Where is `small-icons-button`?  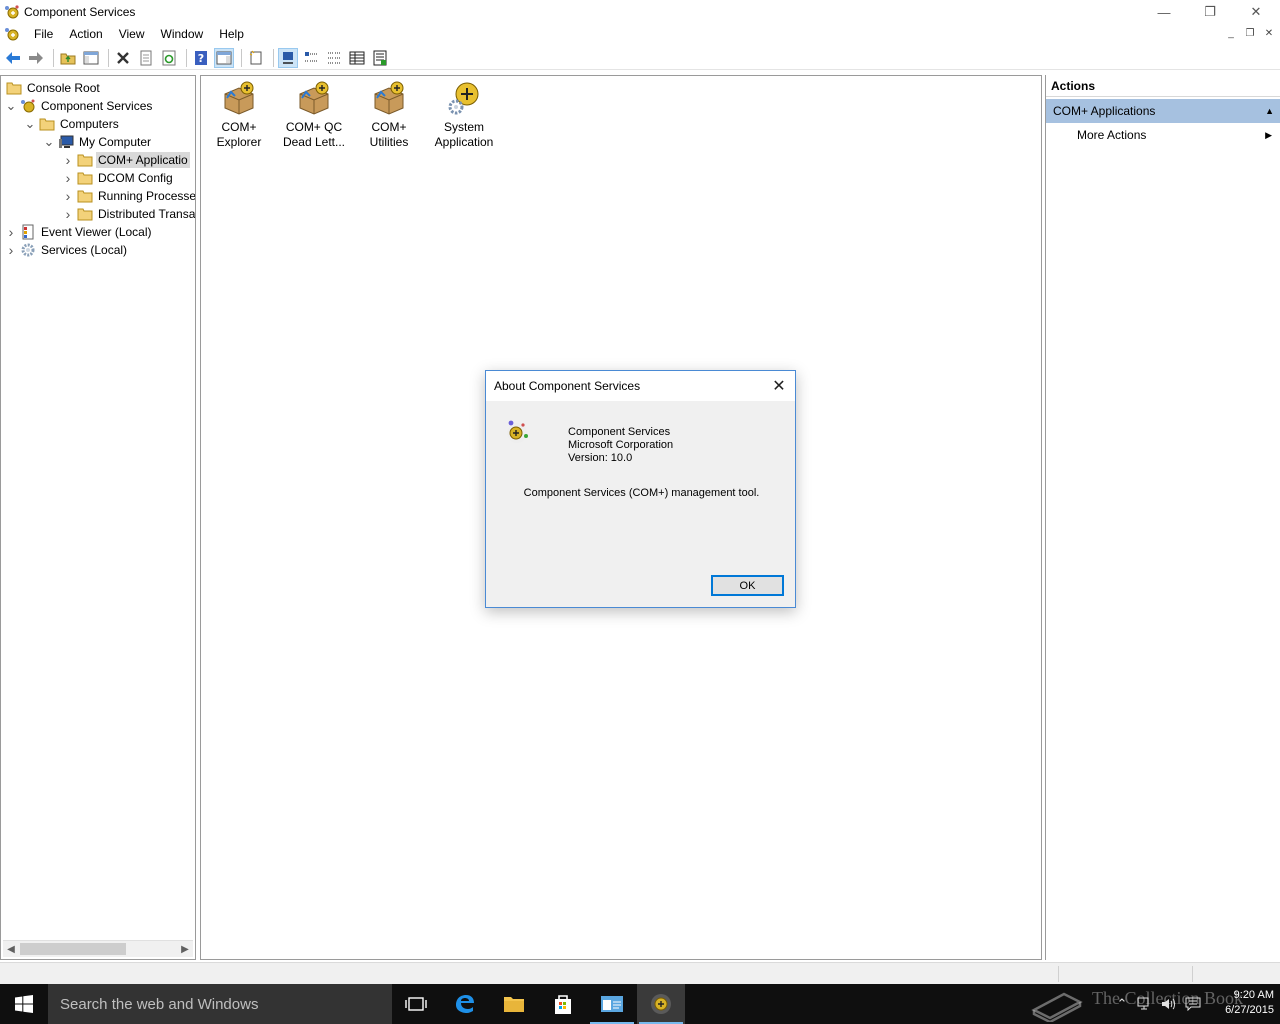
small-icons-button is located at coordinates (311, 58).